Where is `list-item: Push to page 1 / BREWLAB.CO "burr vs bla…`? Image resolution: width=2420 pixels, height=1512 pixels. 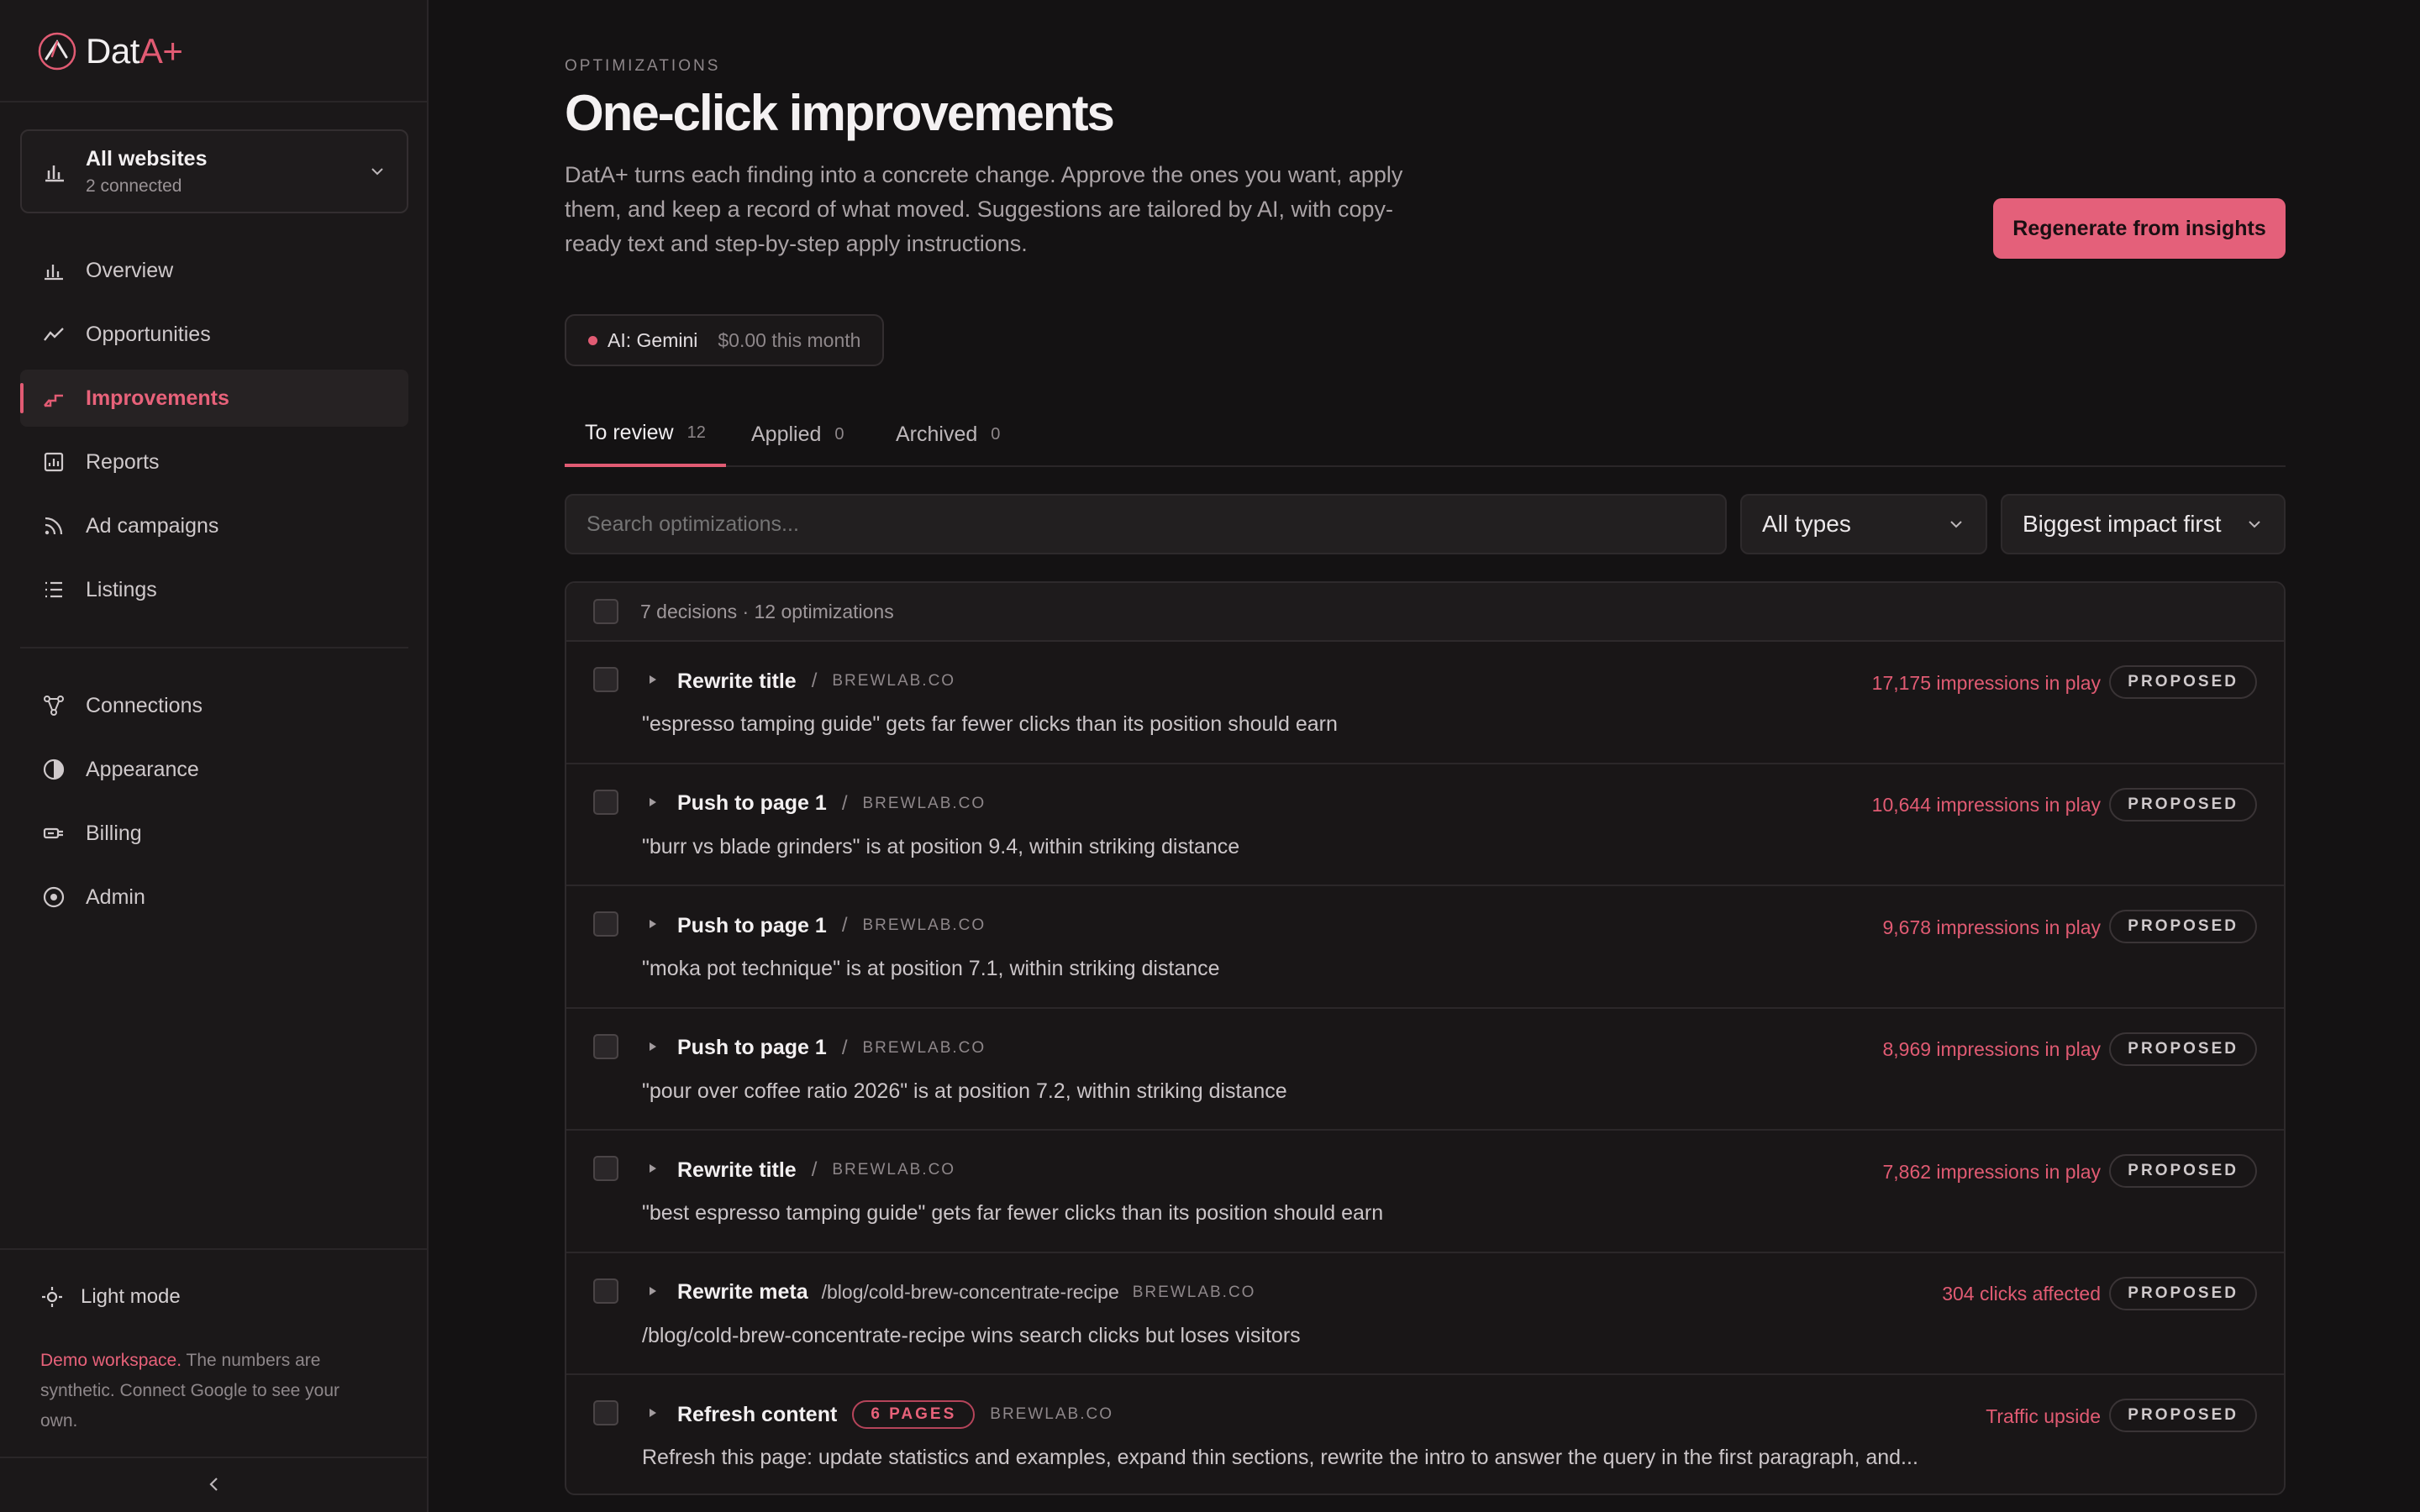
list-item: Push to page 1 / BREWLAB.CO "burr vs bla… is located at coordinates (1425, 825).